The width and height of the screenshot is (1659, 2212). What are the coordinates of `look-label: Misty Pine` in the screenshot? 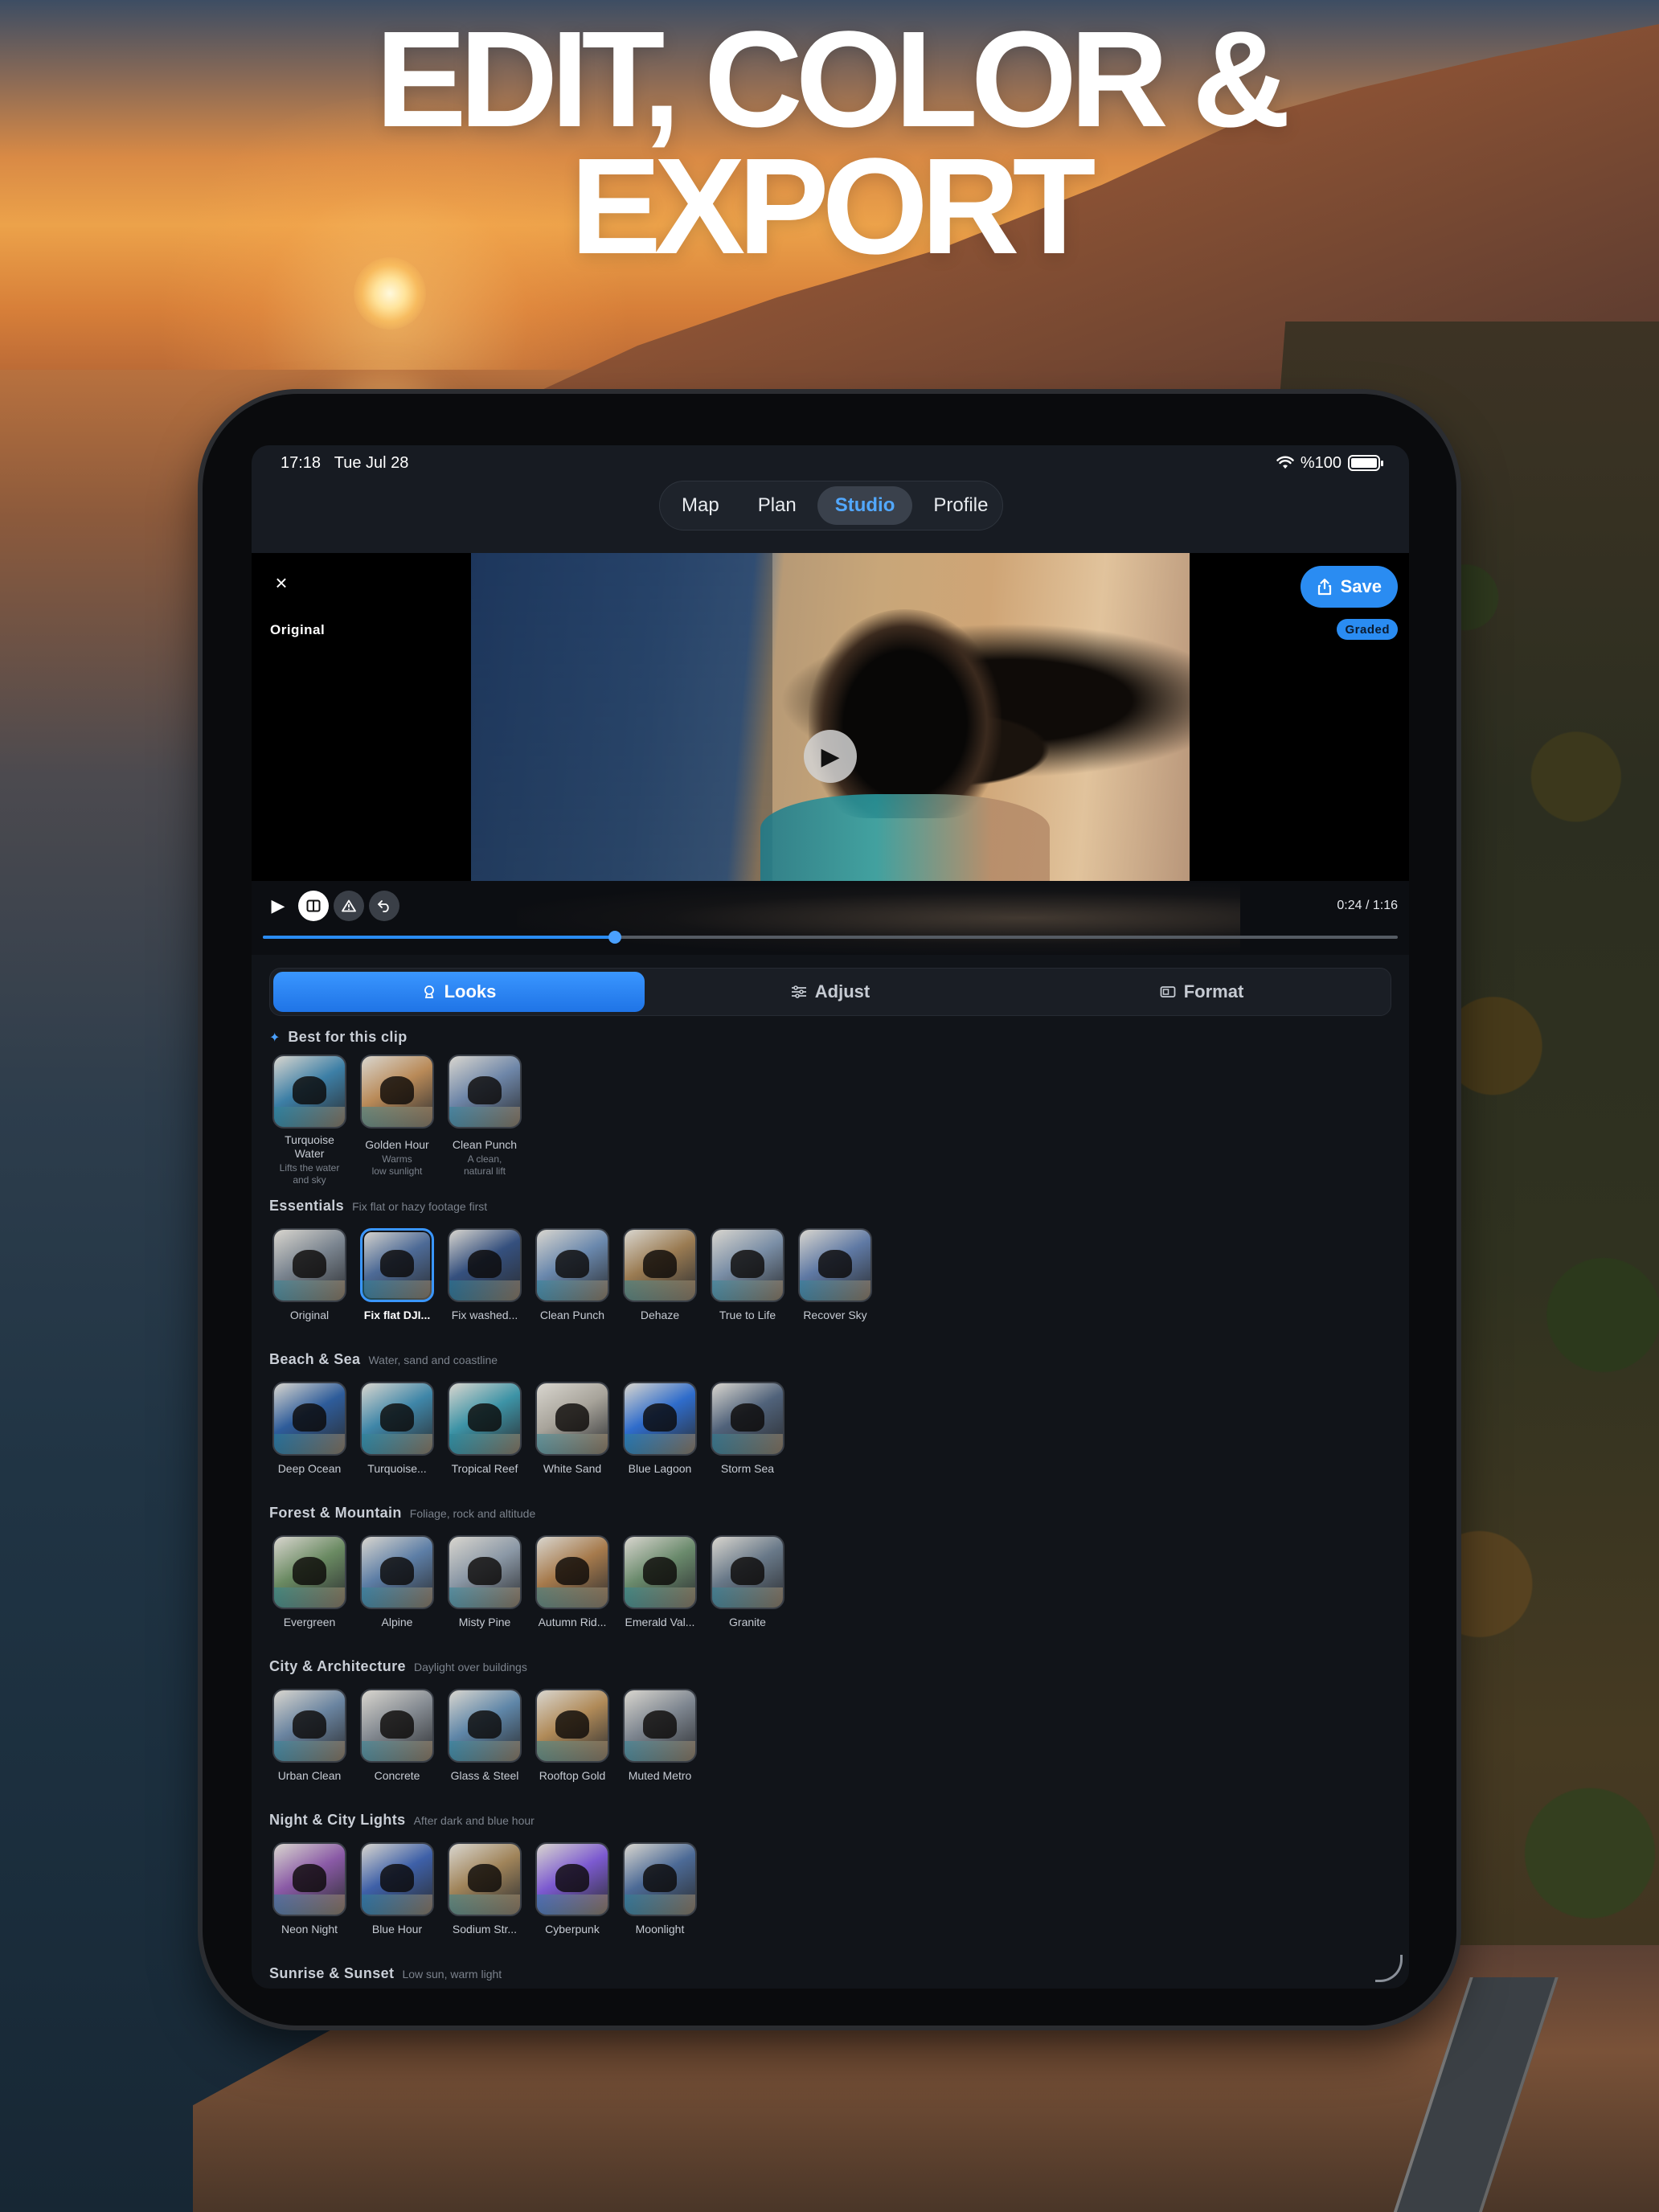 It's located at (485, 1622).